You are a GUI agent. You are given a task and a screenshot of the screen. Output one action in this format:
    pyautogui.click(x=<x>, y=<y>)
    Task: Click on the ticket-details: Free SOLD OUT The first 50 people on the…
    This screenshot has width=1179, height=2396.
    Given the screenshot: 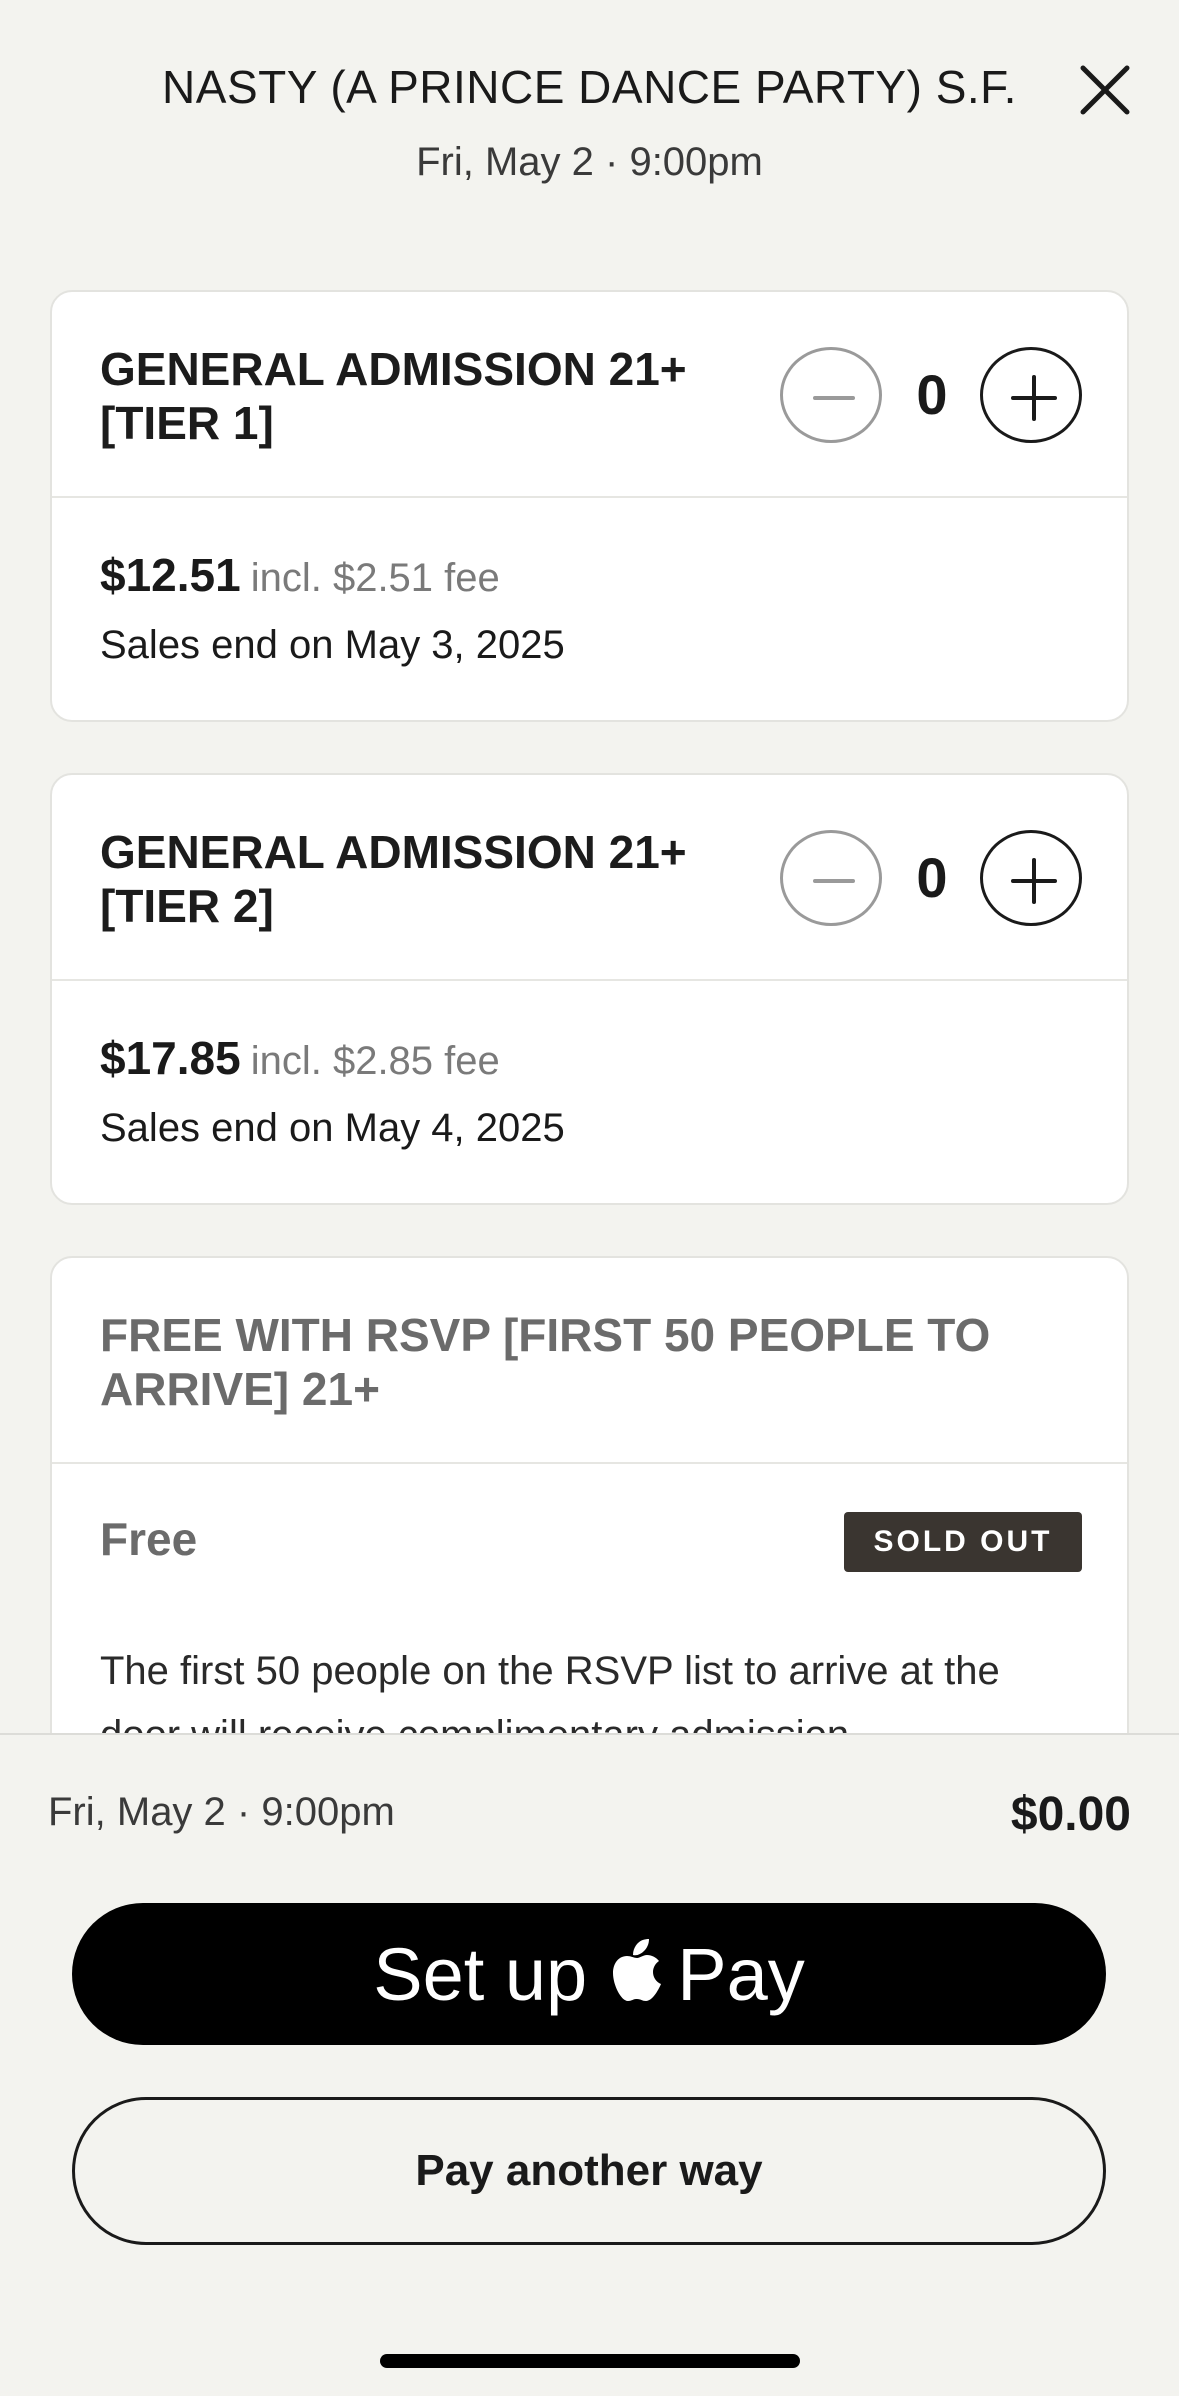 What is the action you would take?
    pyautogui.click(x=589, y=1598)
    